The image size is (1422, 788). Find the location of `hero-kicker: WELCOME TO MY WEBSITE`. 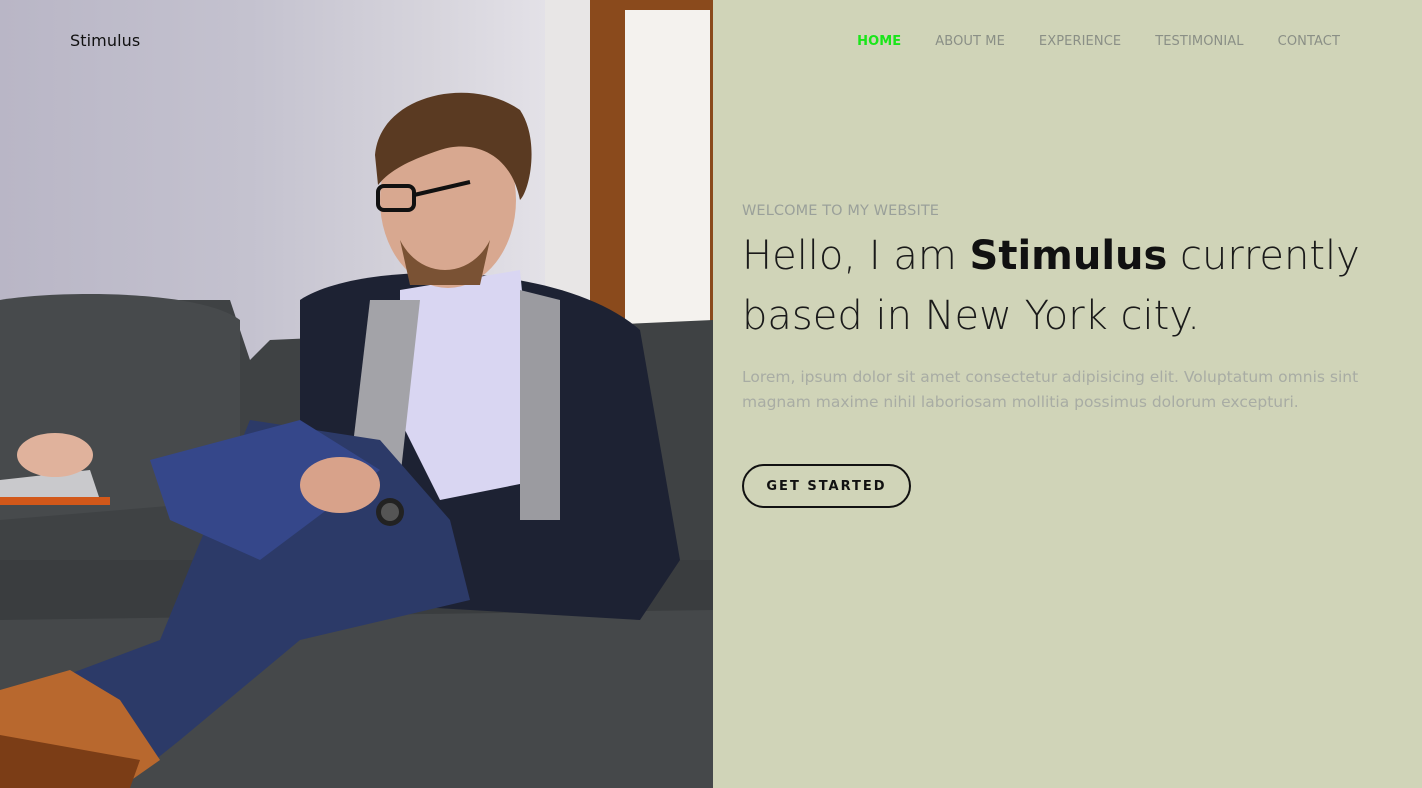

hero-kicker: WELCOME TO MY WEBSITE is located at coordinates (841, 211).